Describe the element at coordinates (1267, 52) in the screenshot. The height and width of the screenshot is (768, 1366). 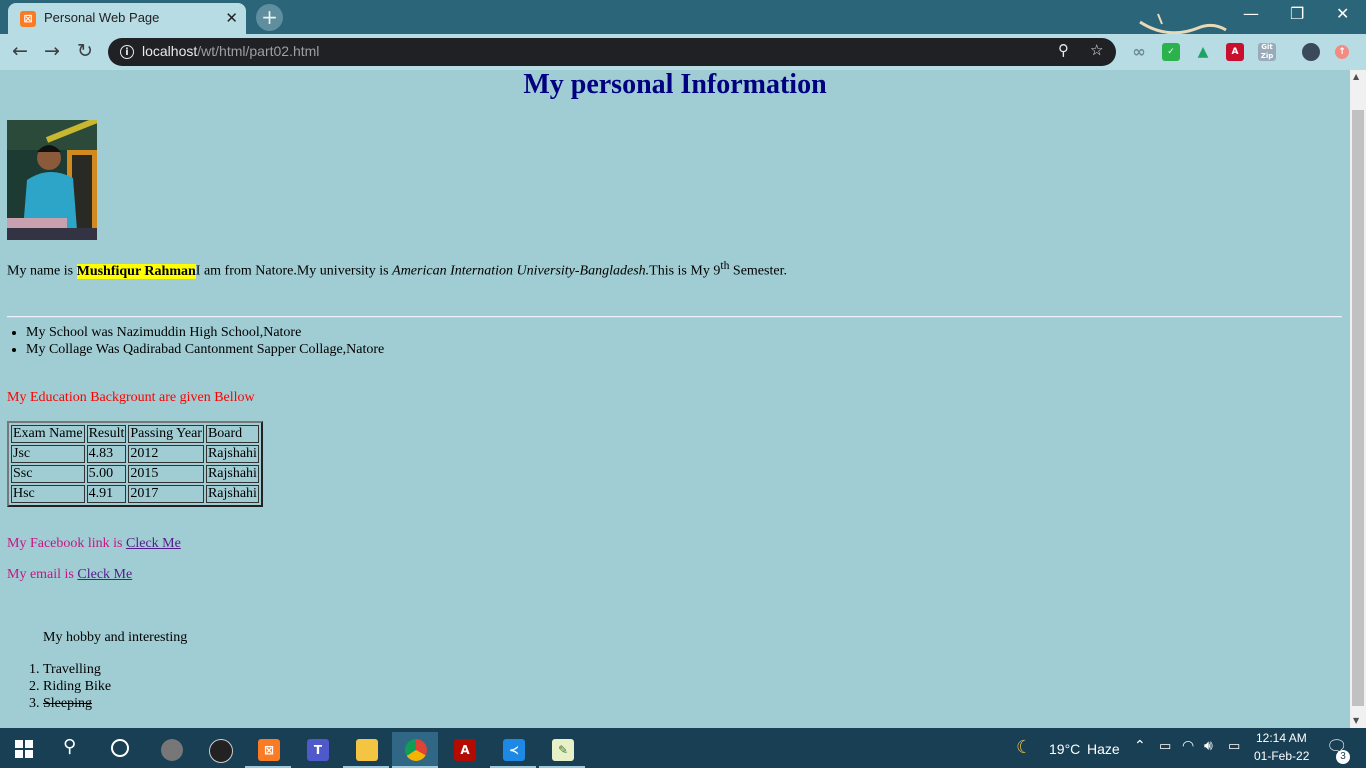
I see `extension-gitzip-icon: Git Zip` at that location.